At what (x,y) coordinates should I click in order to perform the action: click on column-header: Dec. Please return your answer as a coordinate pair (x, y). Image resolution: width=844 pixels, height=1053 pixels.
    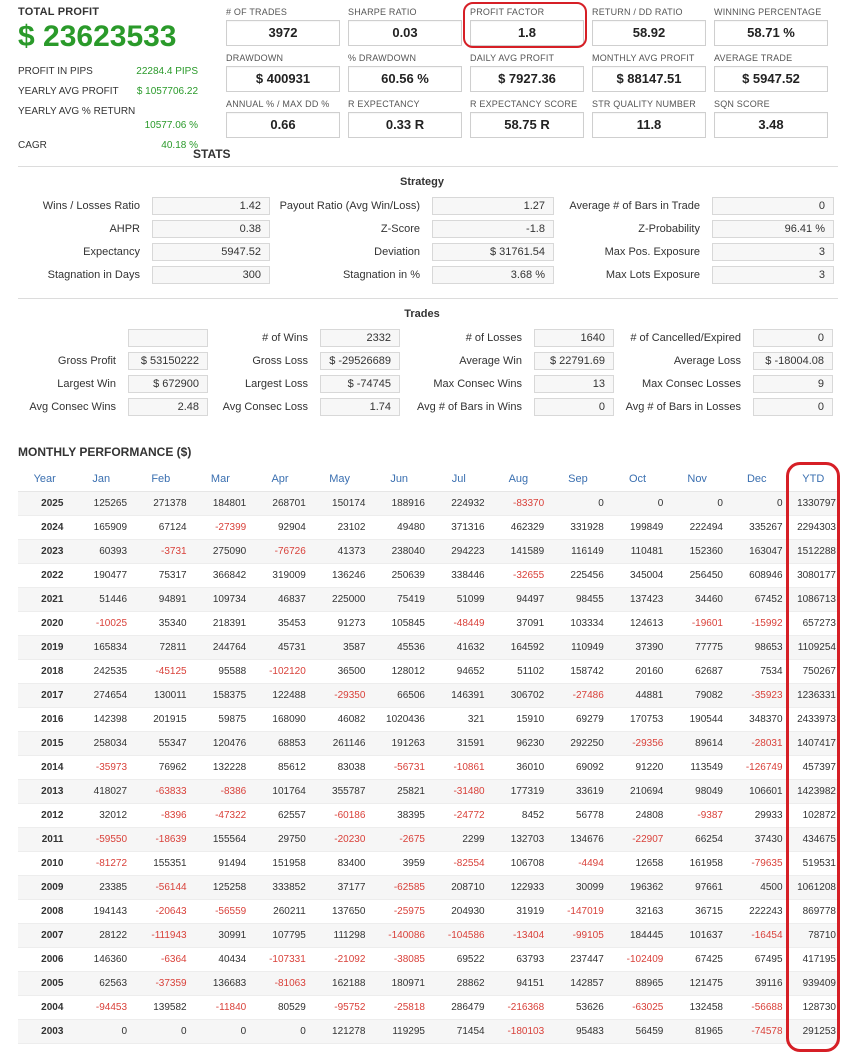
    Looking at the image, I should click on (756, 479).